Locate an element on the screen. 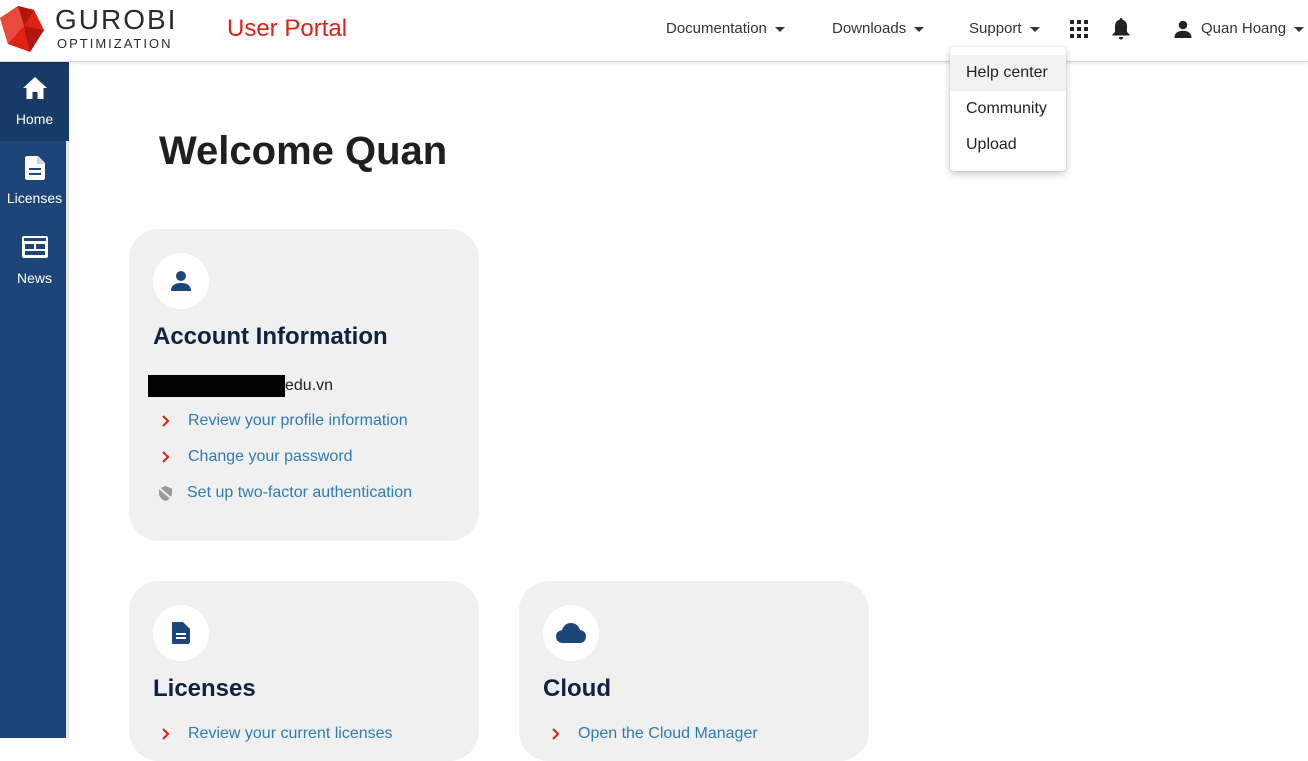  bell-icon is located at coordinates (1121, 29).